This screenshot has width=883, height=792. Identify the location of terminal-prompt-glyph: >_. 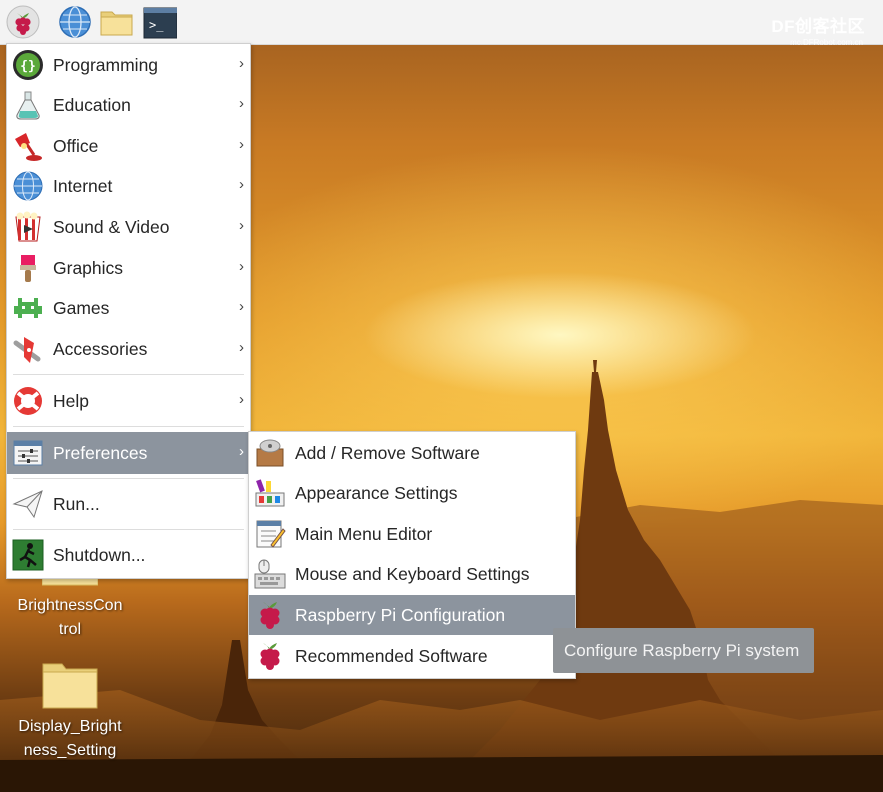
(156, 25).